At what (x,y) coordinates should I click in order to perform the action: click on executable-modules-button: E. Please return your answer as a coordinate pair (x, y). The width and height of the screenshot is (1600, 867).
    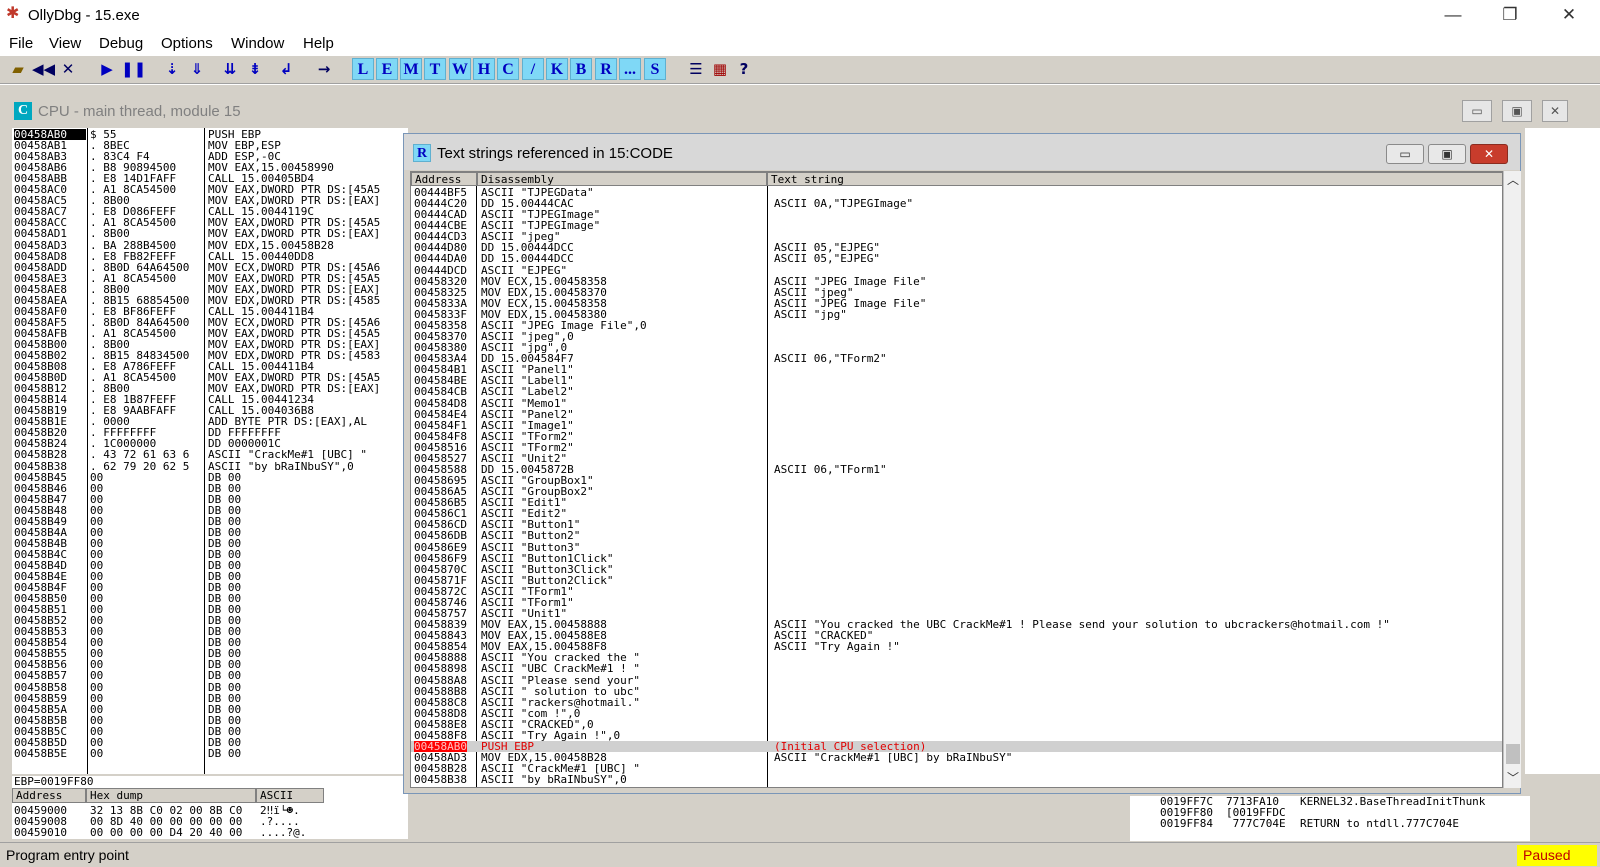
    Looking at the image, I should click on (387, 69).